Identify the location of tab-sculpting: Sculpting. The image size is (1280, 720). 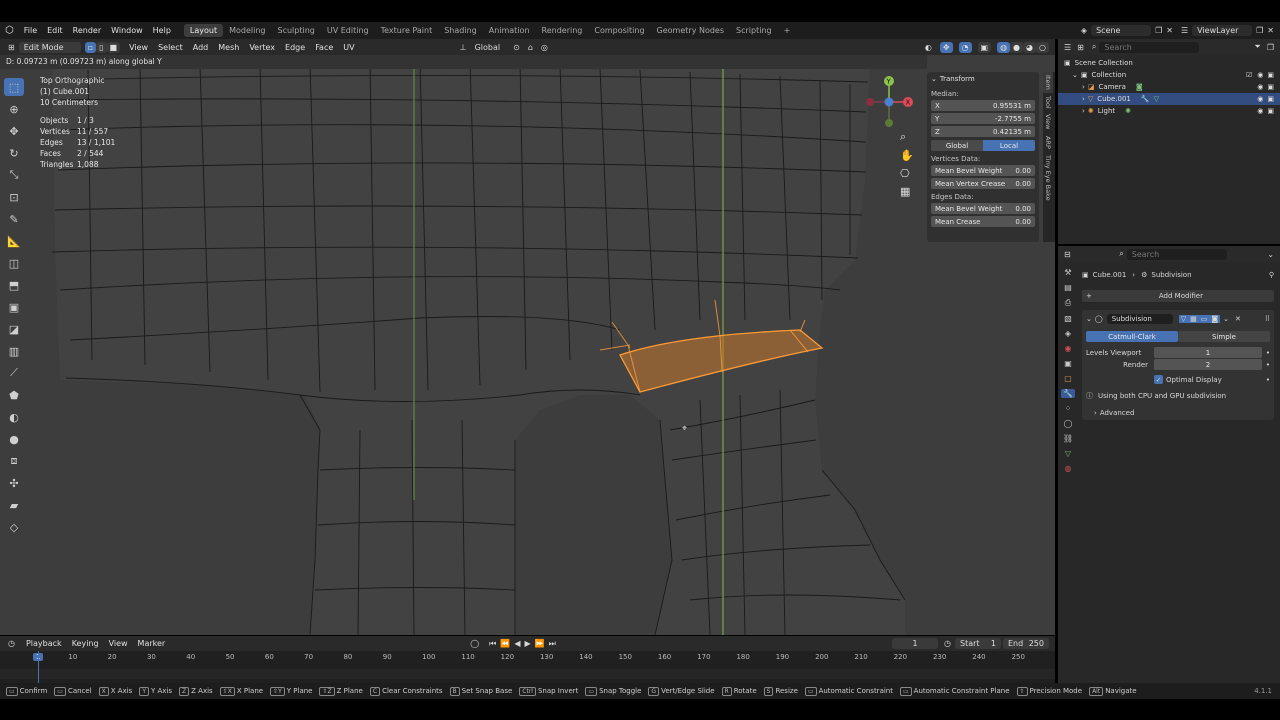
(296, 30).